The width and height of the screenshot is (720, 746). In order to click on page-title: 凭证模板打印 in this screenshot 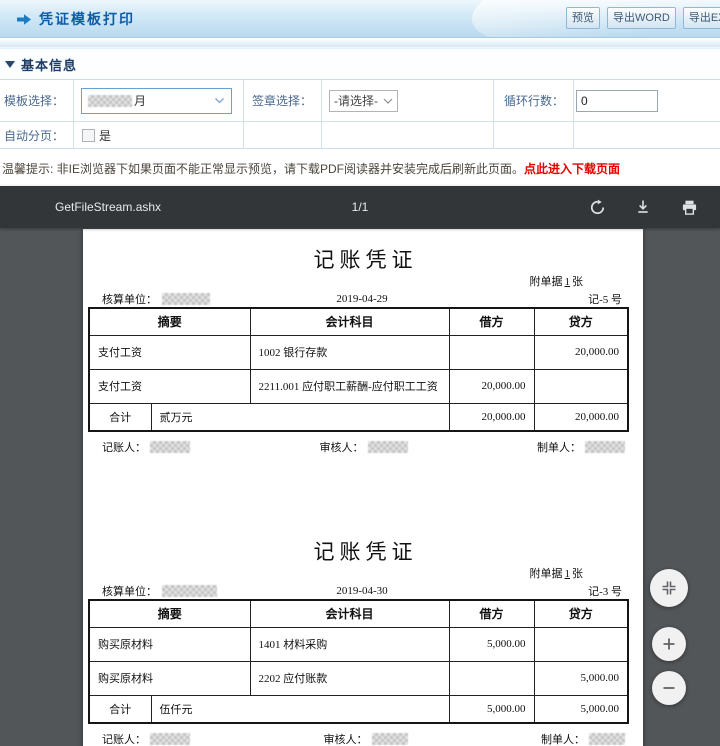, I will do `click(87, 19)`.